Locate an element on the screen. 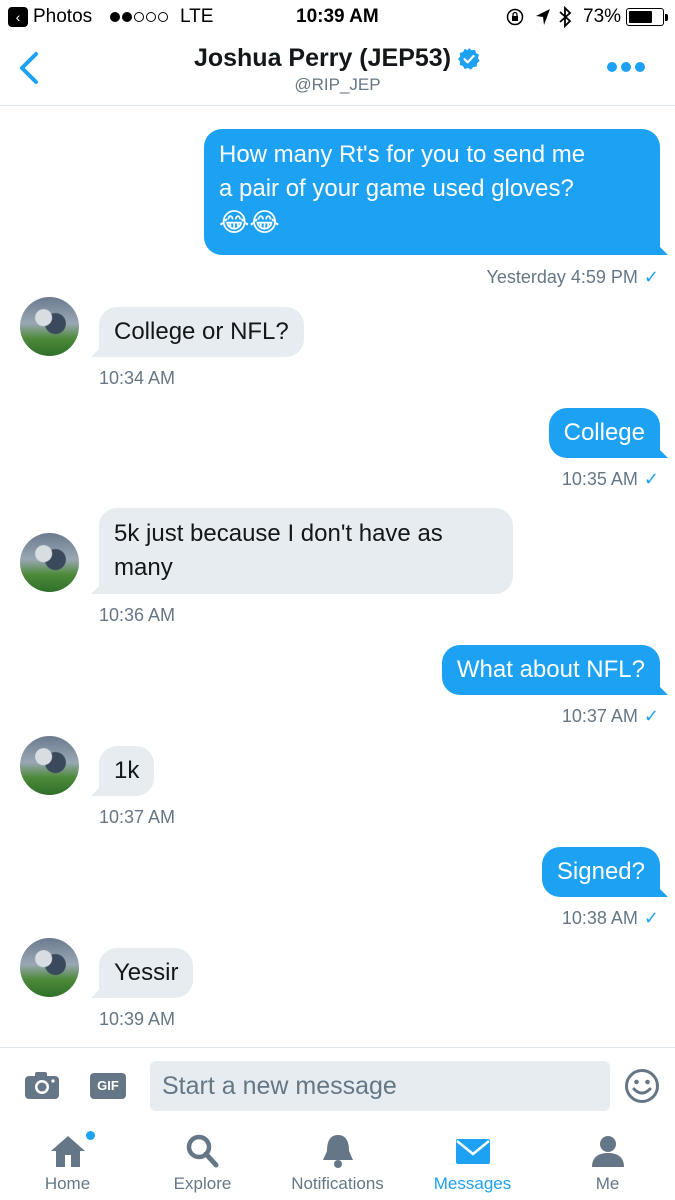 The height and width of the screenshot is (1200, 675). header-title-block: Joshua Perry (JEP53) @RIP_JEP is located at coordinates (337, 69).